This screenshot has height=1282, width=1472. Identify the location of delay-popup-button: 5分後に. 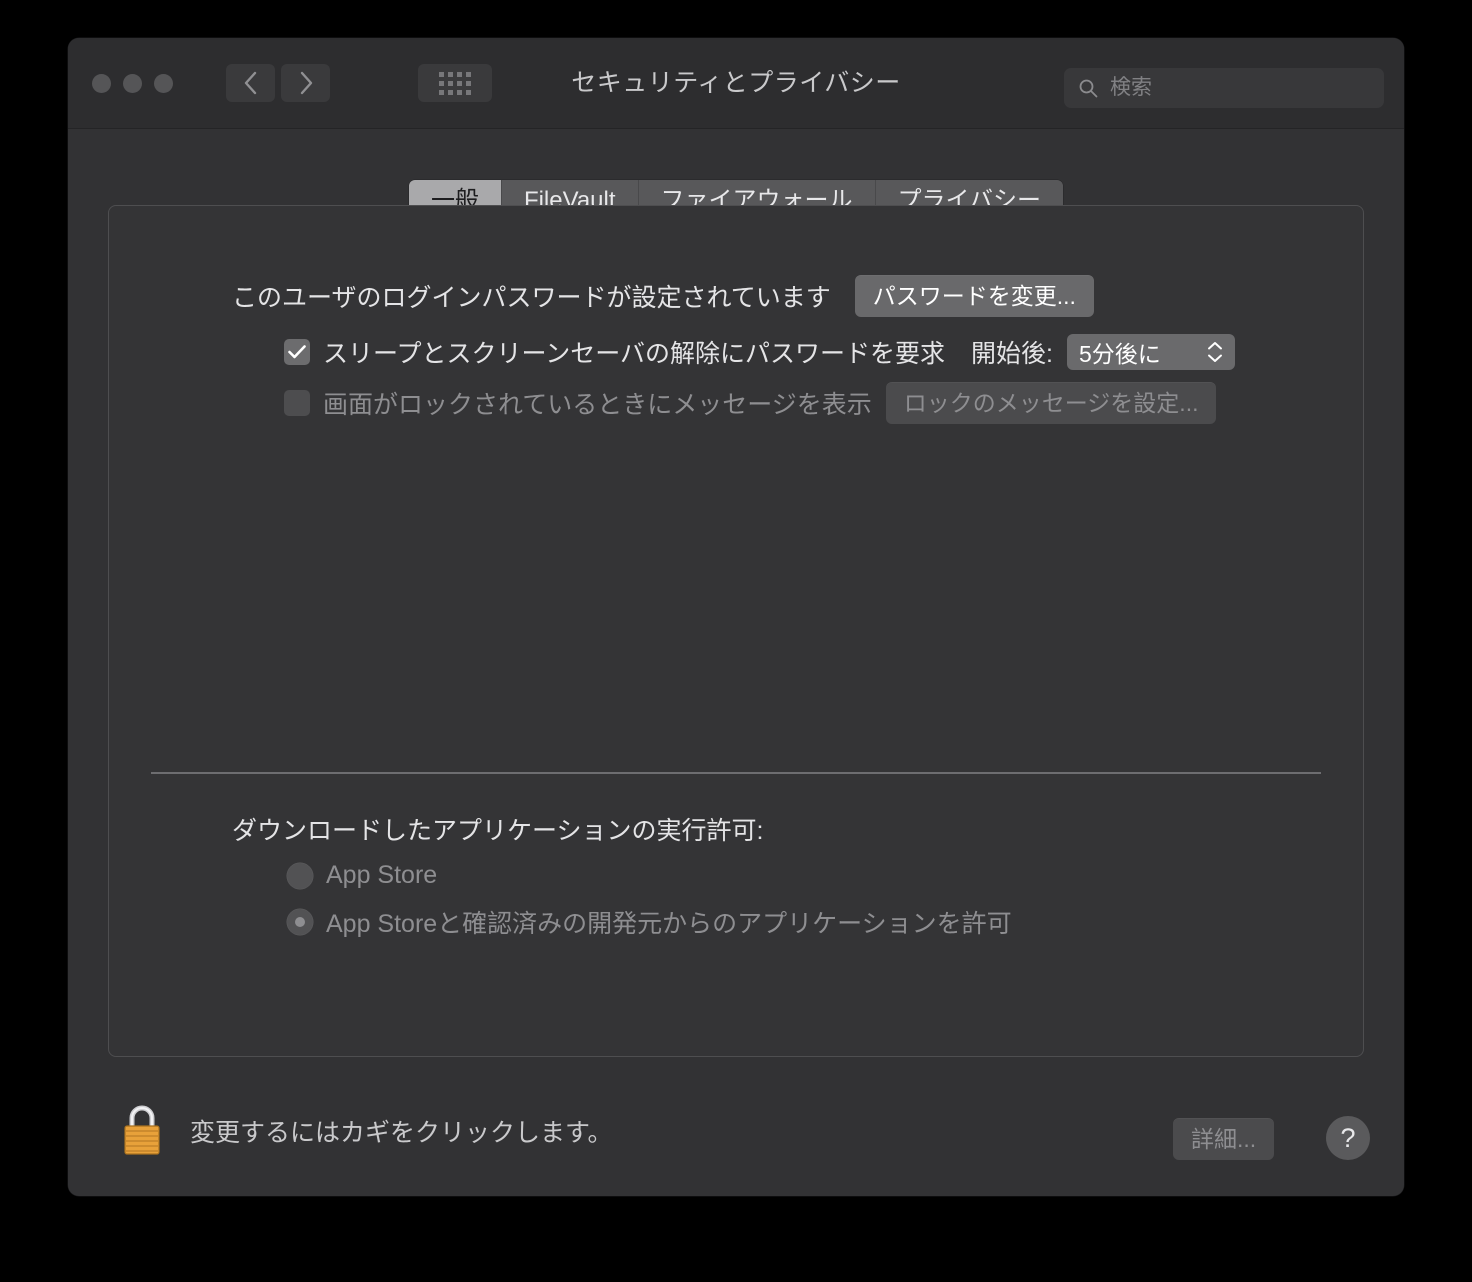
(1150, 352).